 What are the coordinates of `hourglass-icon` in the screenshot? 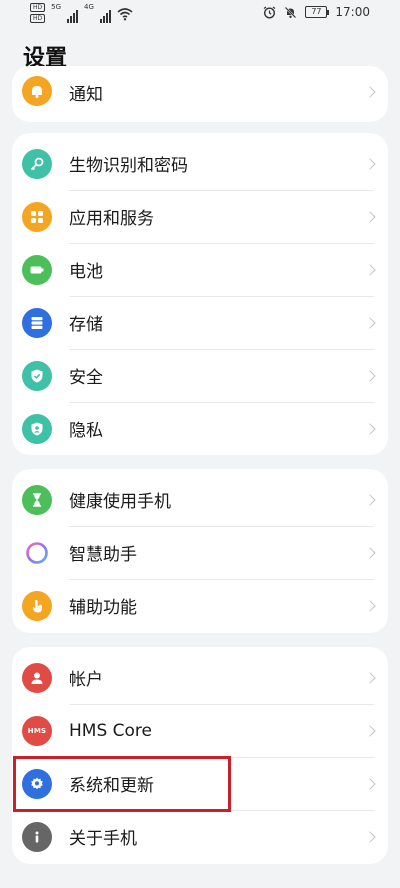 It's located at (37, 499).